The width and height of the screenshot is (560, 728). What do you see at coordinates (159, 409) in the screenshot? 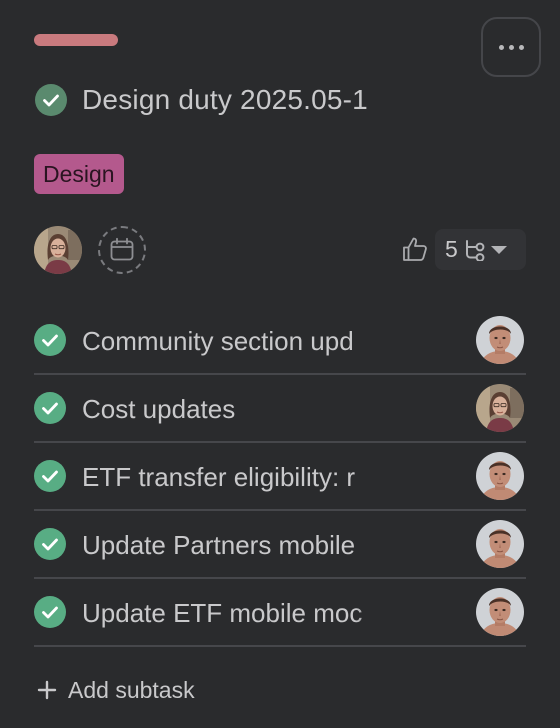
I see `subtask-name: Cost updates` at bounding box center [159, 409].